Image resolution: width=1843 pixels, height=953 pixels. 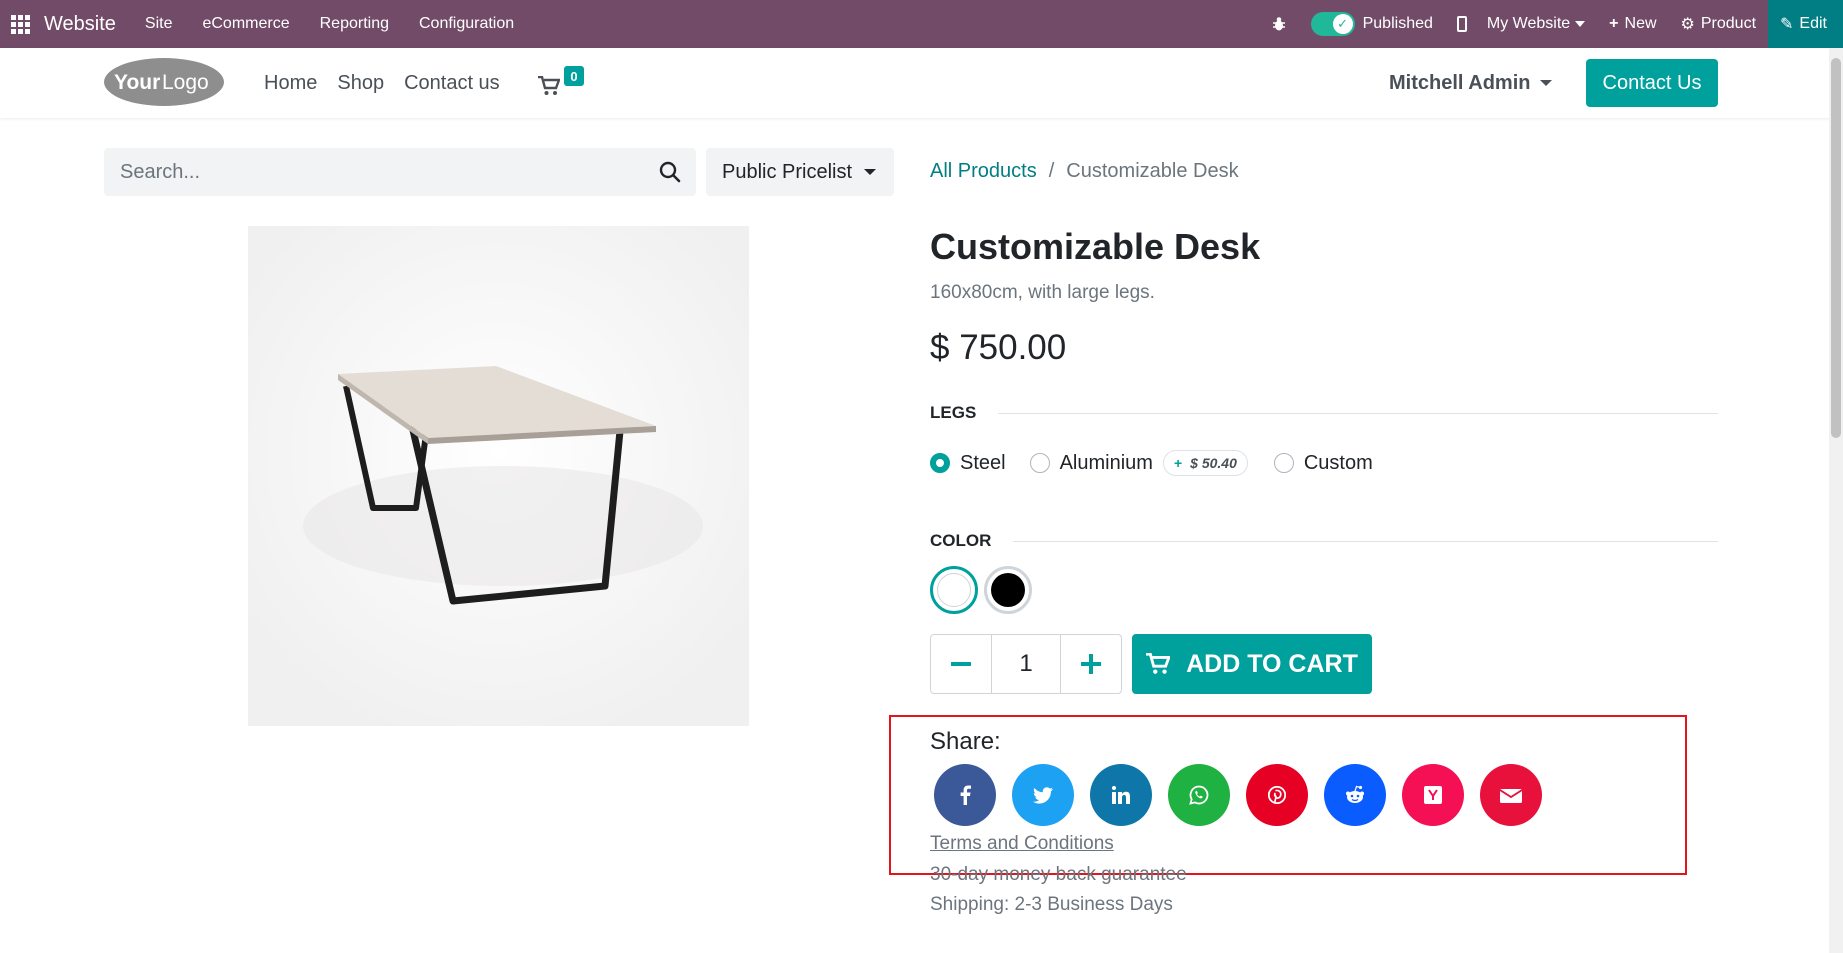 I want to click on edit-label: Edit, so click(x=1813, y=23).